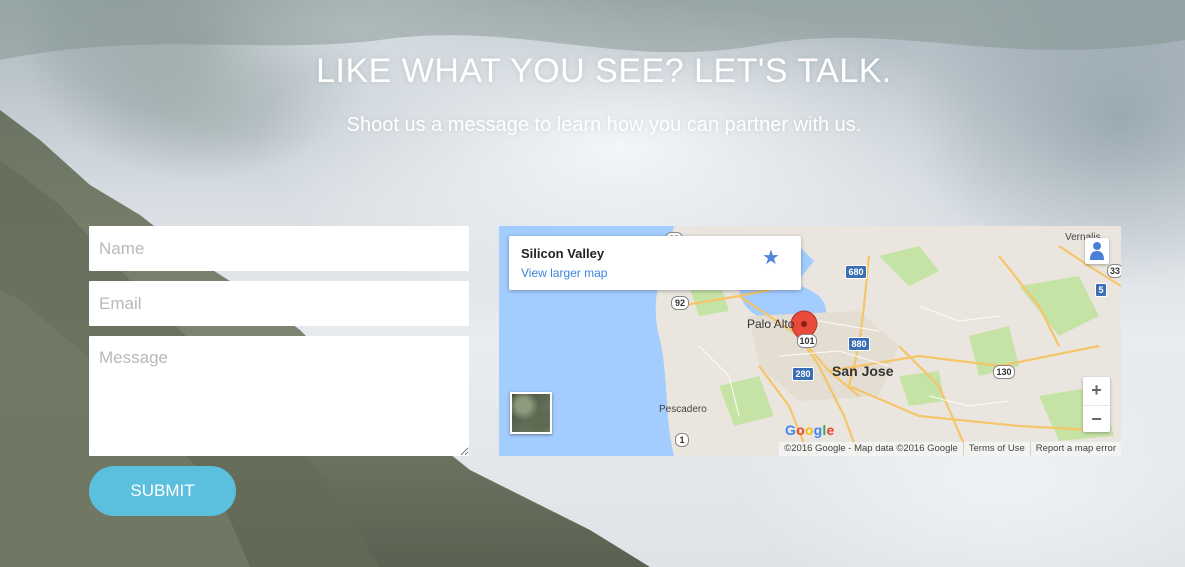 Image resolution: width=1185 pixels, height=567 pixels. Describe the element at coordinates (279, 248) in the screenshot. I see `name-input` at that location.